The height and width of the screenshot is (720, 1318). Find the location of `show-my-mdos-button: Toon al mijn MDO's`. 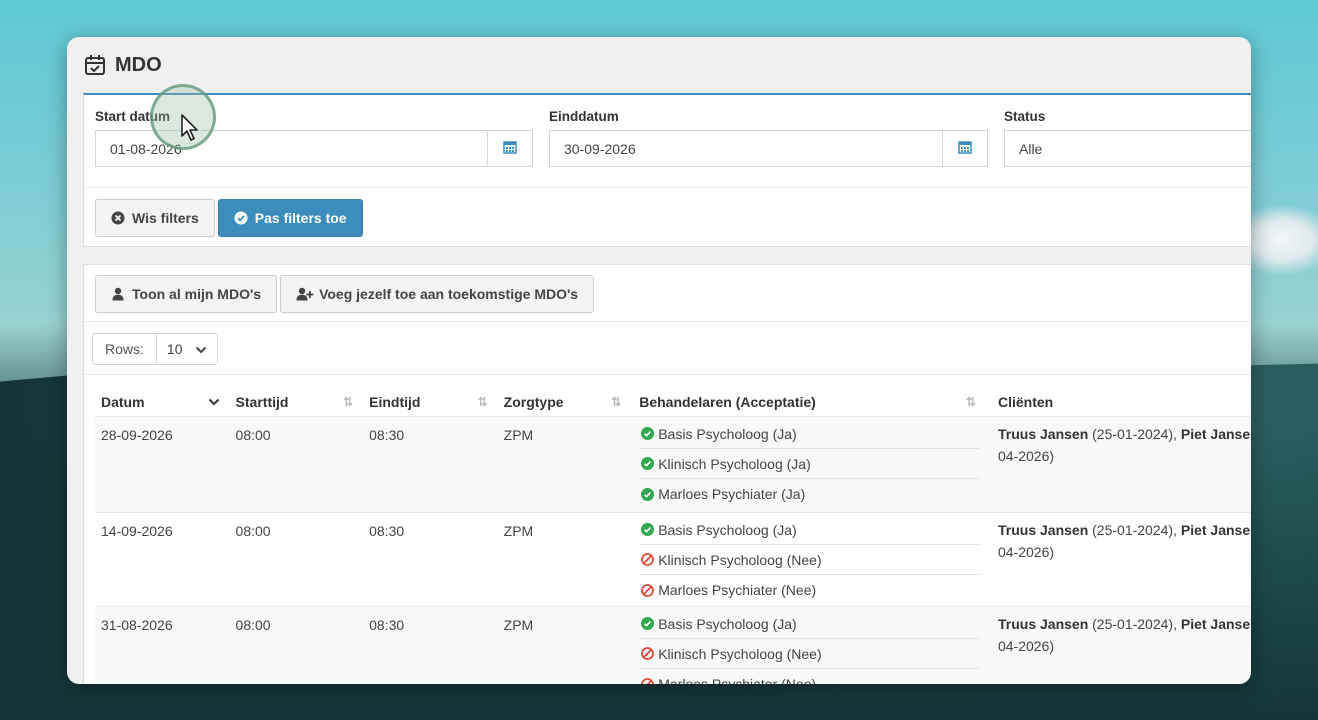

show-my-mdos-button: Toon al mijn MDO's is located at coordinates (186, 294).